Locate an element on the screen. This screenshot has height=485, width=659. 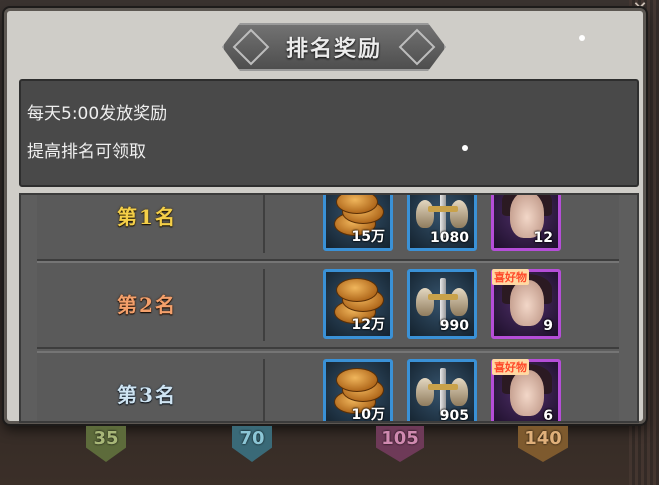
milestone-value: 105 is located at coordinates (400, 438).